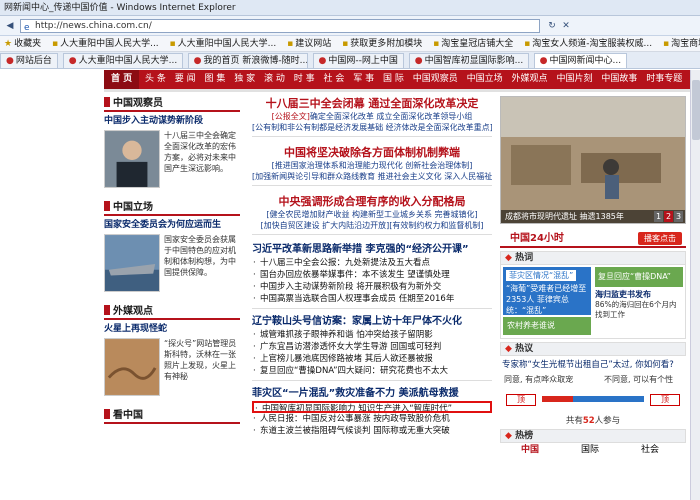 The width and height of the screenshot is (700, 500). Describe the element at coordinates (22, 43) in the screenshot. I see `favorites-item: ★ 收藏夹` at that location.